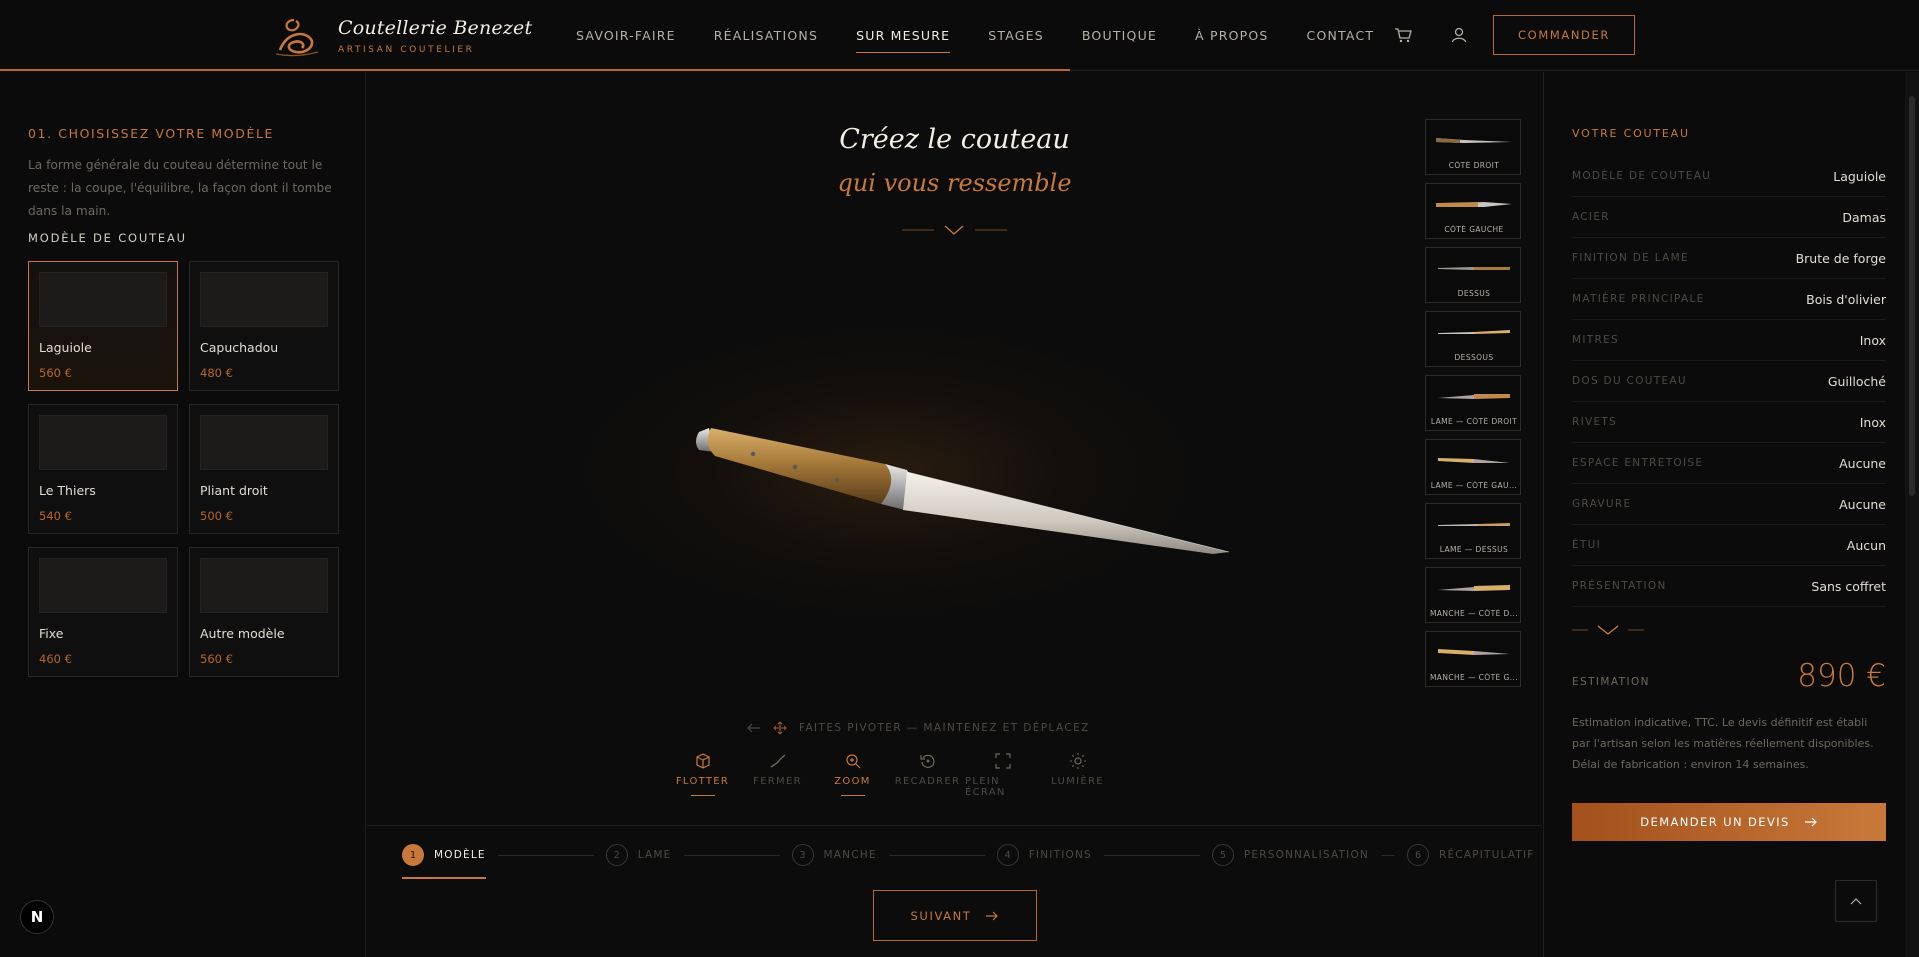  What do you see at coordinates (1619, 586) in the screenshot?
I see `summary-key: PRÉSENTATION` at bounding box center [1619, 586].